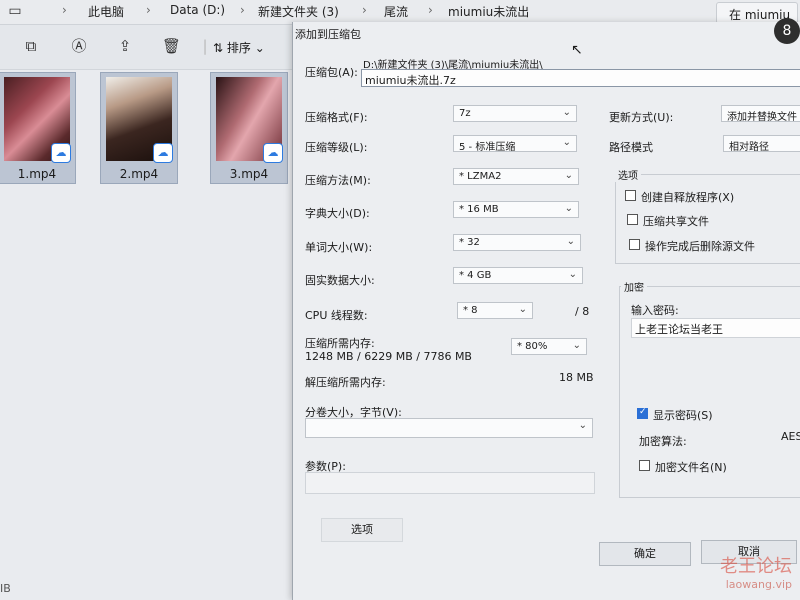  What do you see at coordinates (691, 467) in the screenshot?
I see `encrypt-filenames-label: 加密文件名(N)` at bounding box center [691, 467].